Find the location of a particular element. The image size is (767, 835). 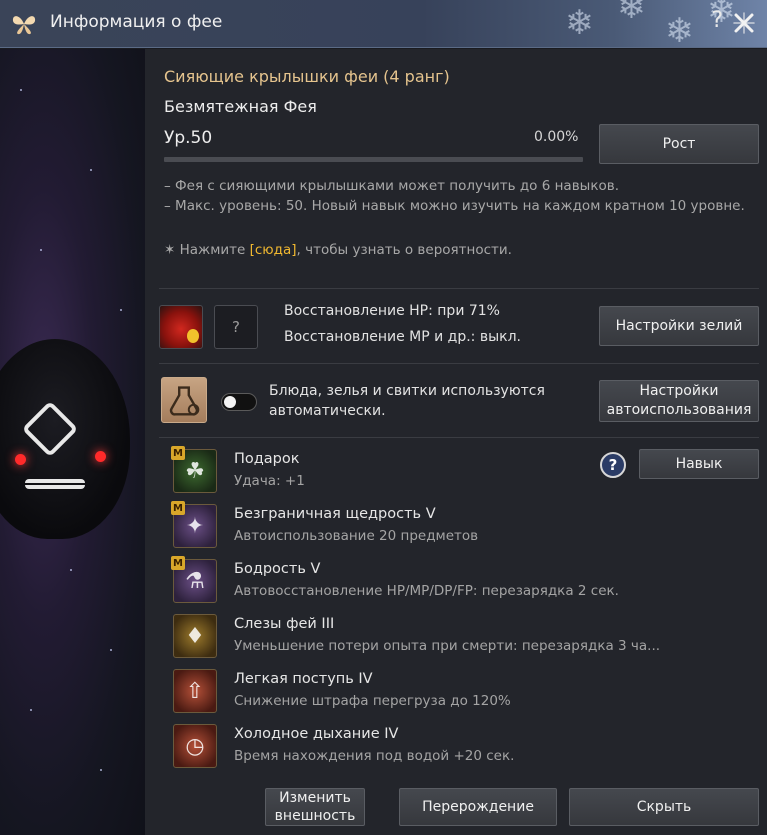

skill-item: ☘ M Подарок Удача: +1 is located at coordinates (467, 470).